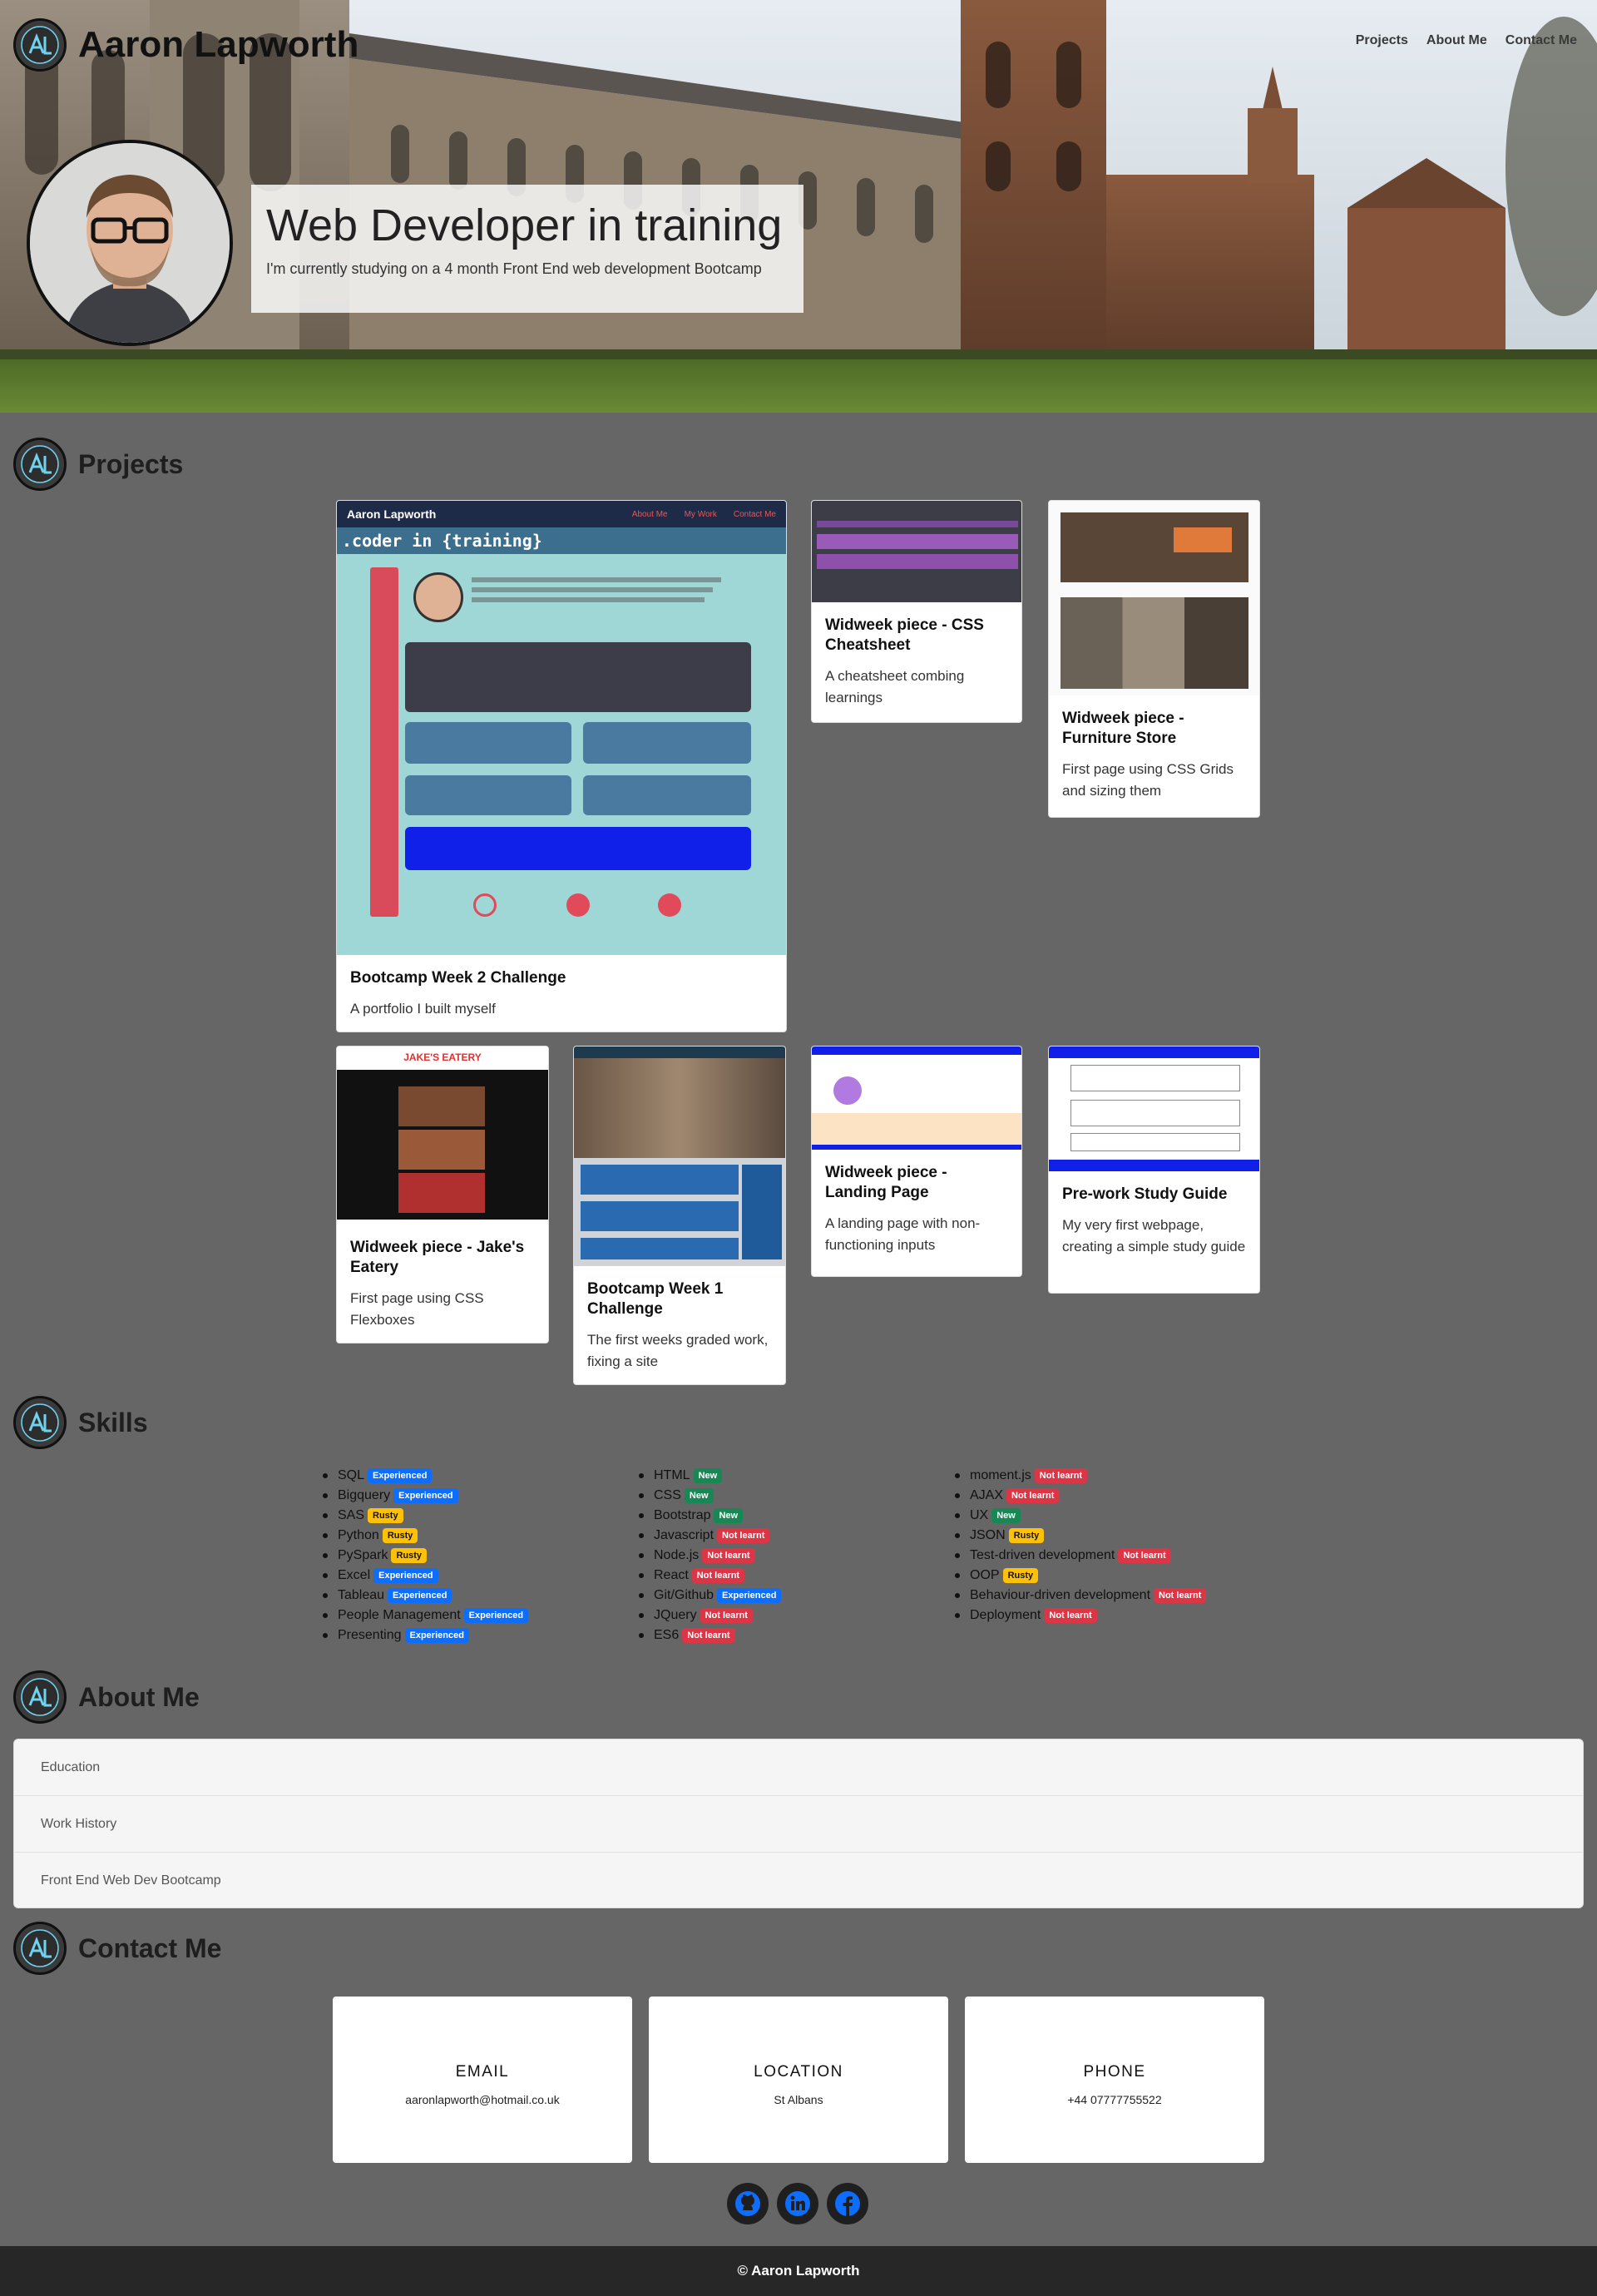 This screenshot has width=1597, height=2296. What do you see at coordinates (672, 1475) in the screenshot?
I see `skill-name: HTML` at bounding box center [672, 1475].